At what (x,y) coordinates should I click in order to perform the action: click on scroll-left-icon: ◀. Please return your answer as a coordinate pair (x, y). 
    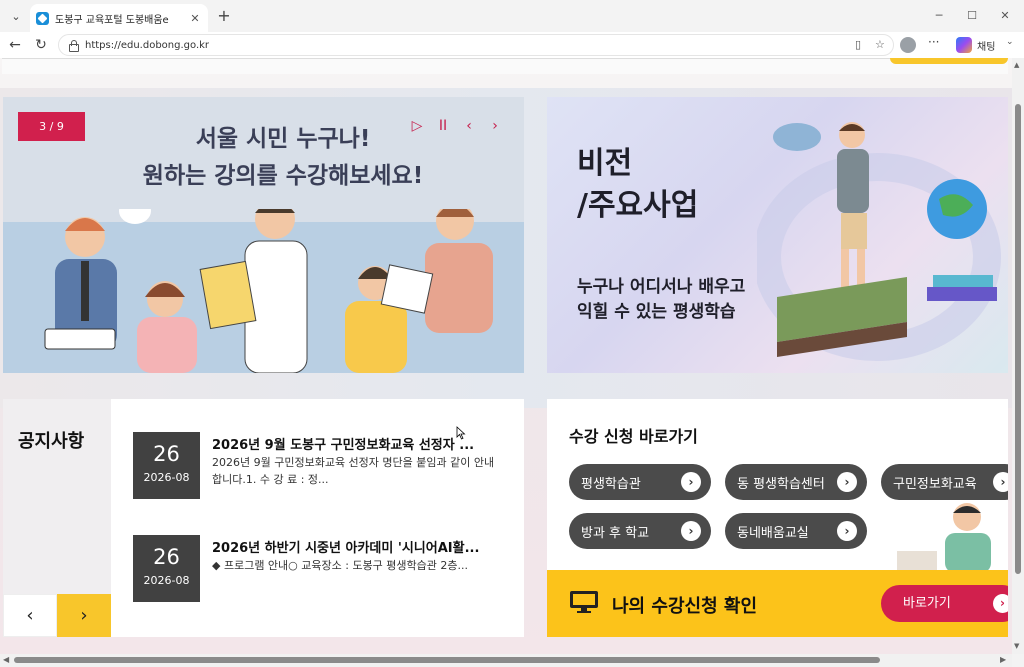
    Looking at the image, I should click on (6, 659).